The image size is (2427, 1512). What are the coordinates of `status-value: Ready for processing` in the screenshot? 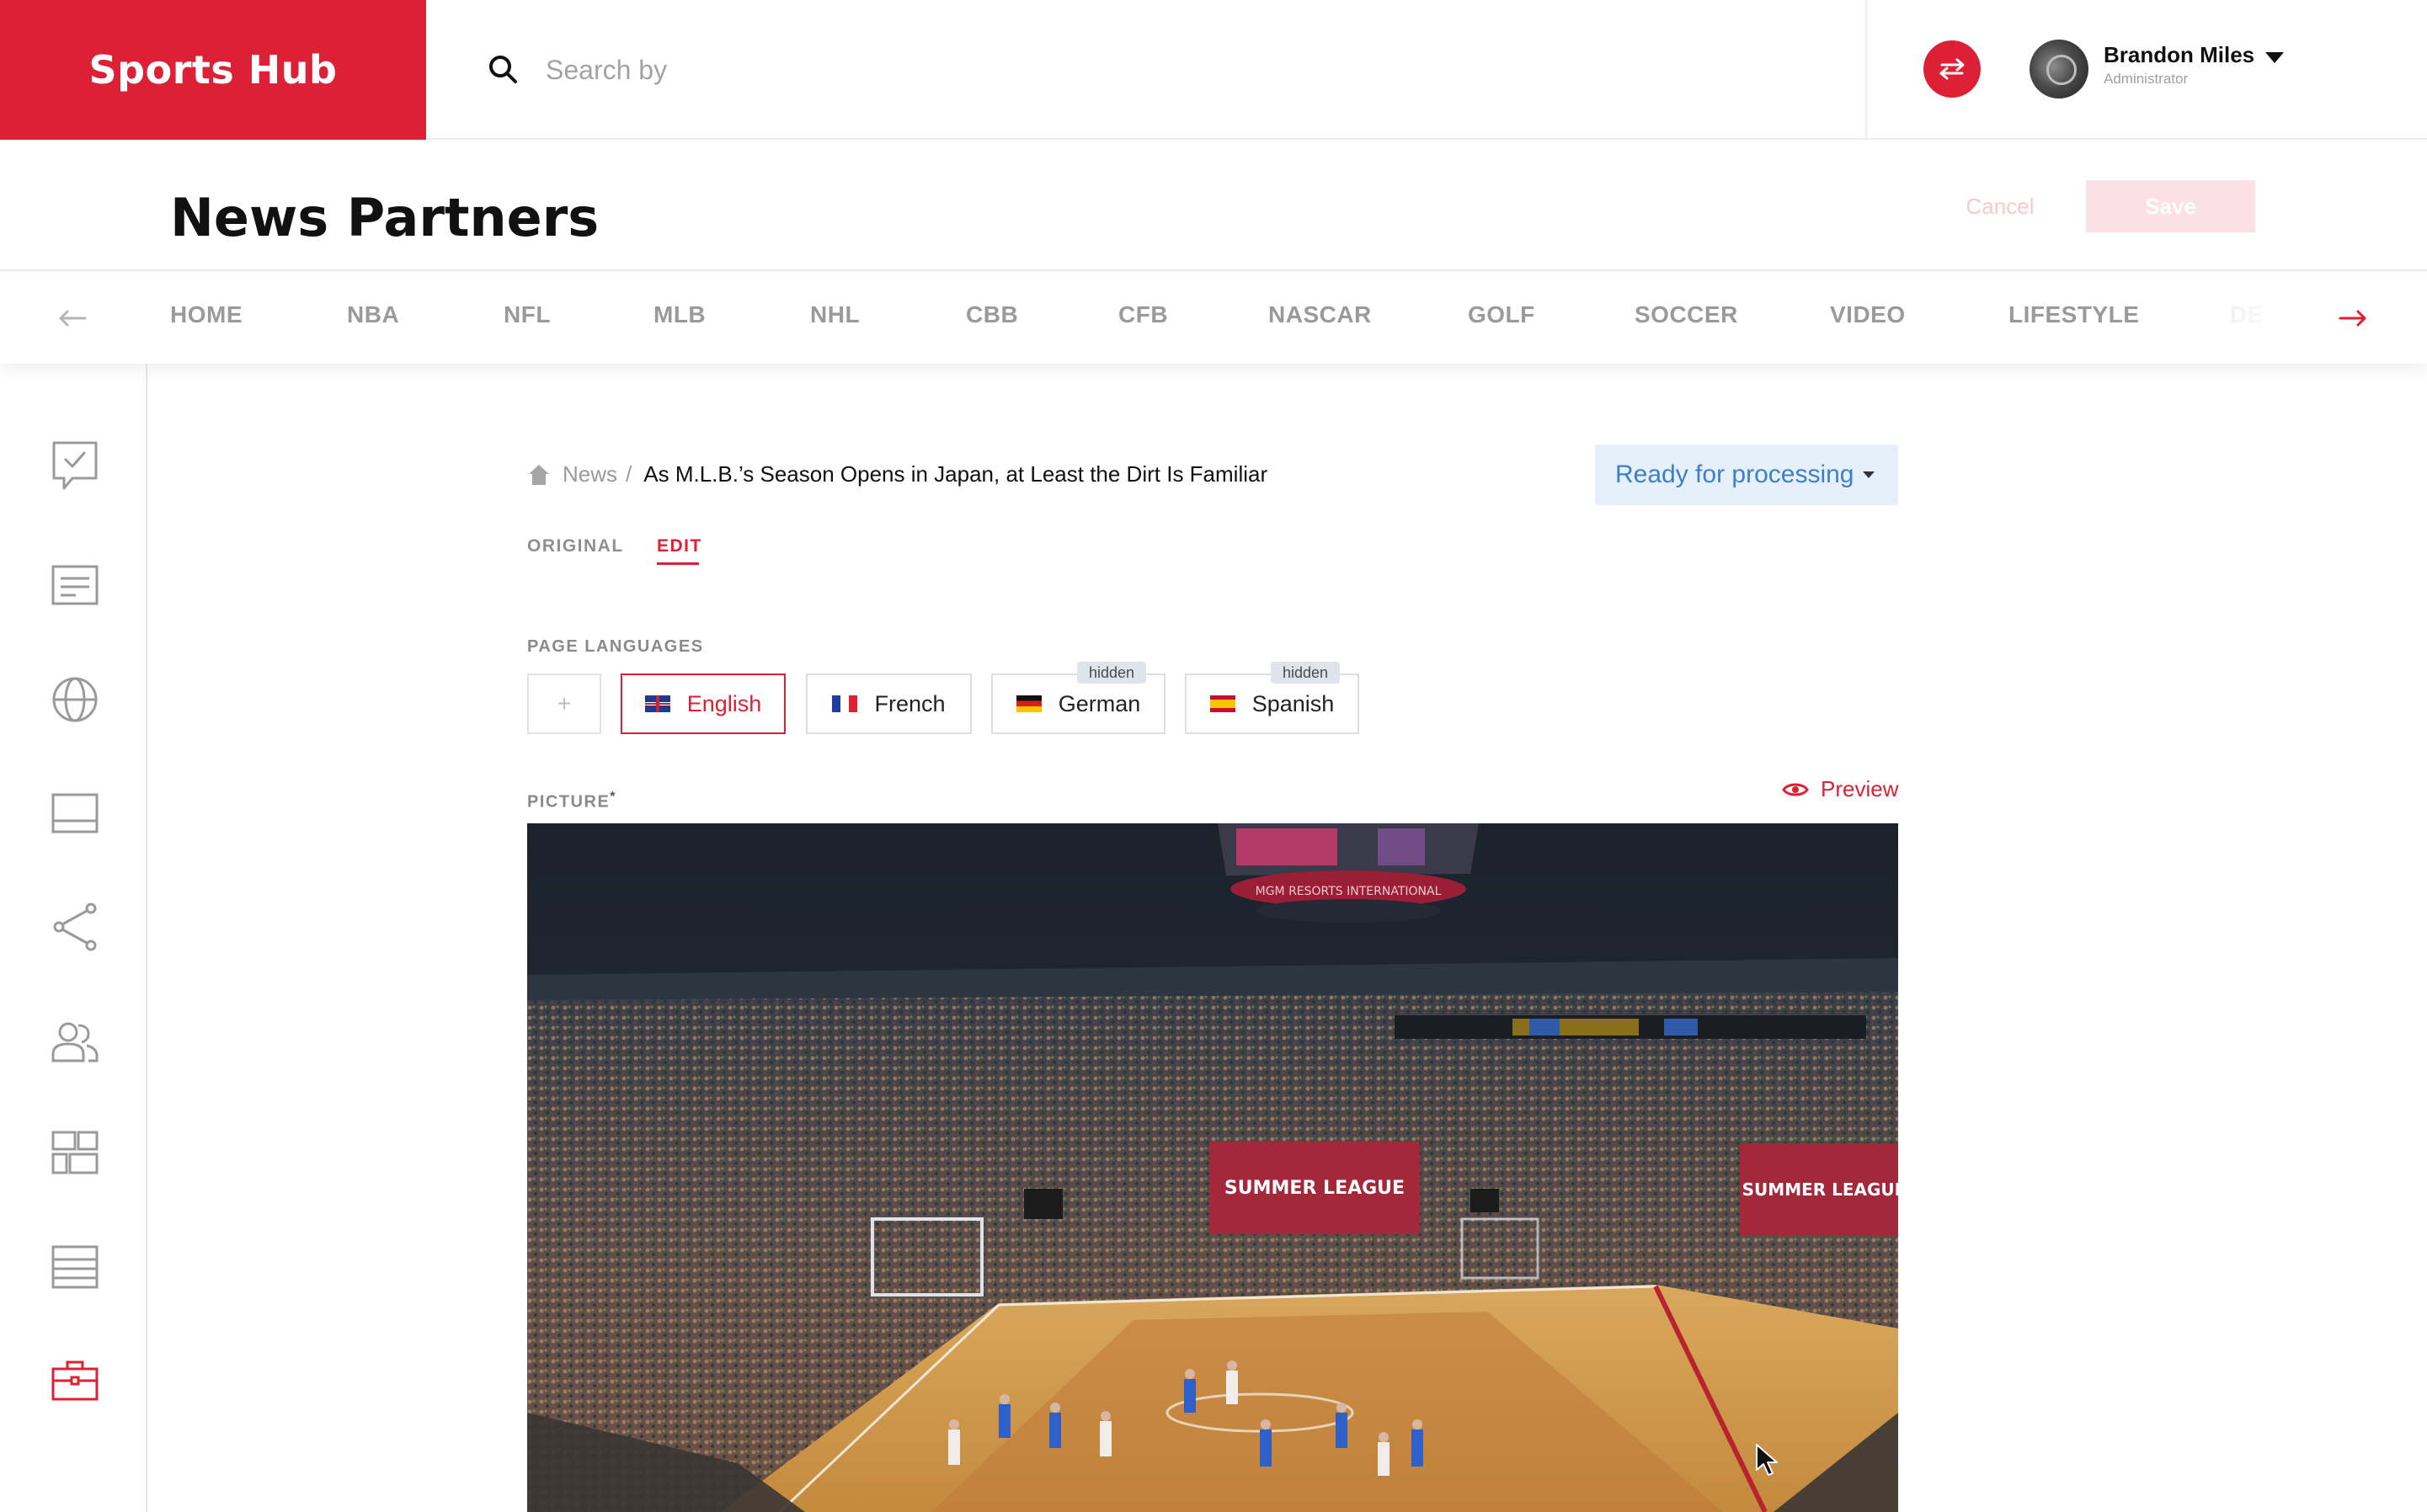 It's located at (1735, 474).